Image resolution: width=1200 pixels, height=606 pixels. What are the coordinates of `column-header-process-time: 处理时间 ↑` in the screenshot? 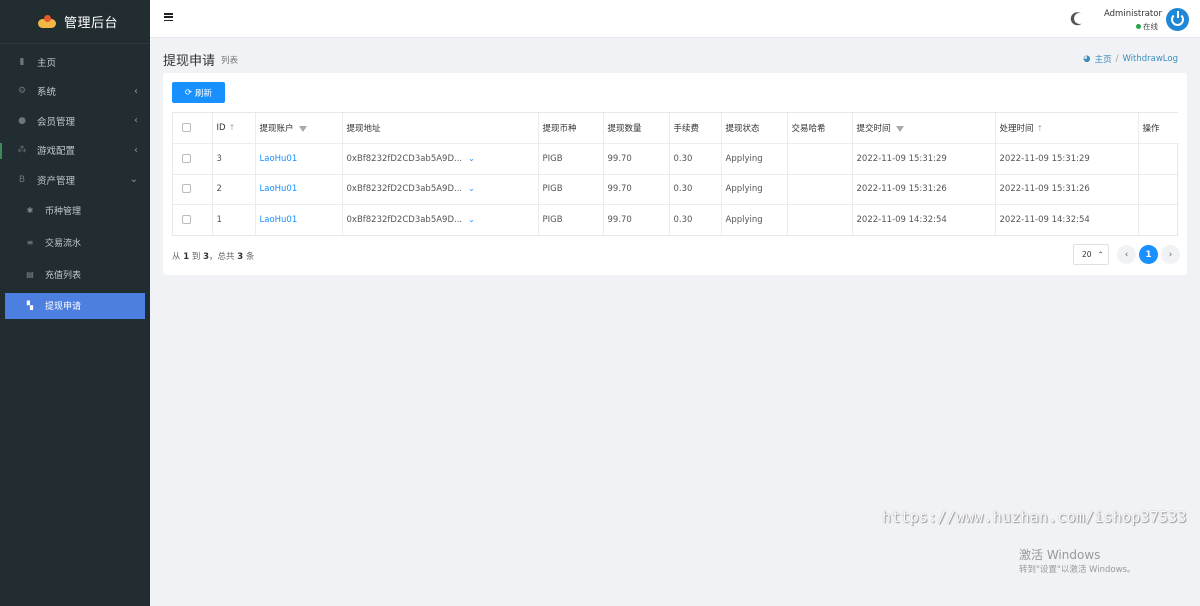 It's located at (1067, 128).